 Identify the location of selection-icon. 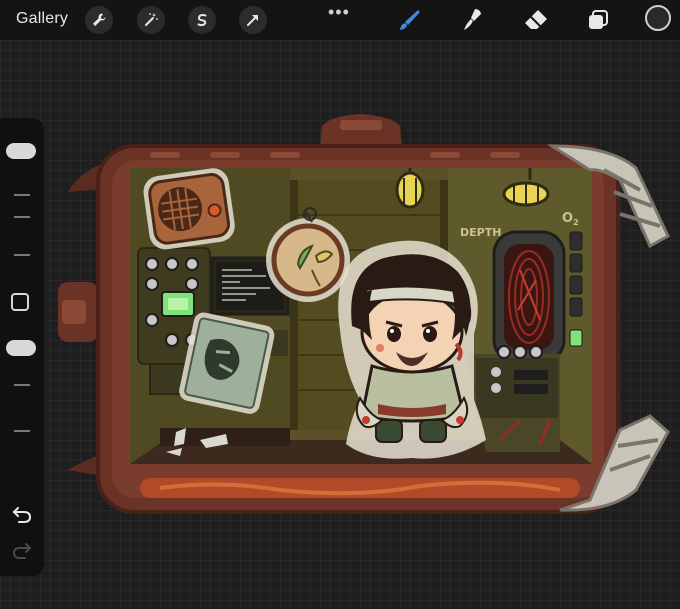
(202, 20).